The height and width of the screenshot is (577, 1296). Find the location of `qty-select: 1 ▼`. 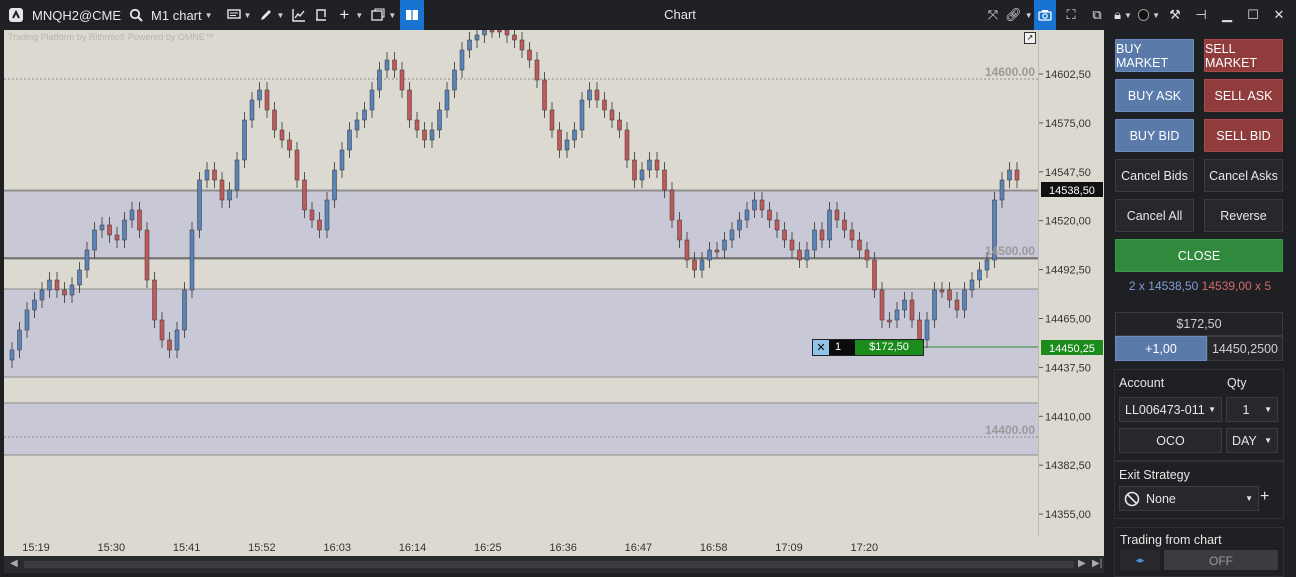

qty-select: 1 ▼ is located at coordinates (1252, 409).